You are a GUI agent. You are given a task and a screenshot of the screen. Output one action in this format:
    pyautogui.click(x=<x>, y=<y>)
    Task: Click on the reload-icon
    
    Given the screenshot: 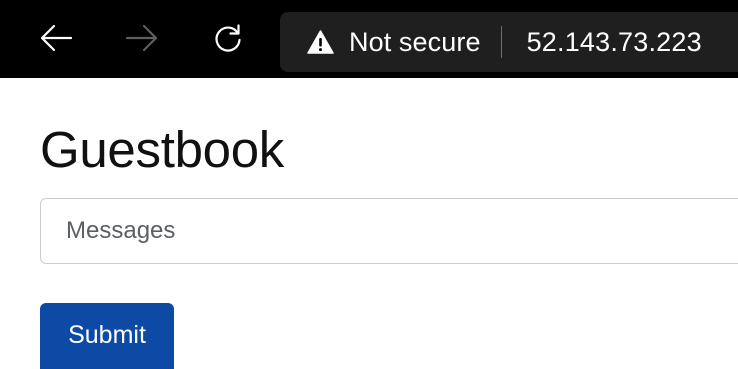 What is the action you would take?
    pyautogui.click(x=228, y=38)
    